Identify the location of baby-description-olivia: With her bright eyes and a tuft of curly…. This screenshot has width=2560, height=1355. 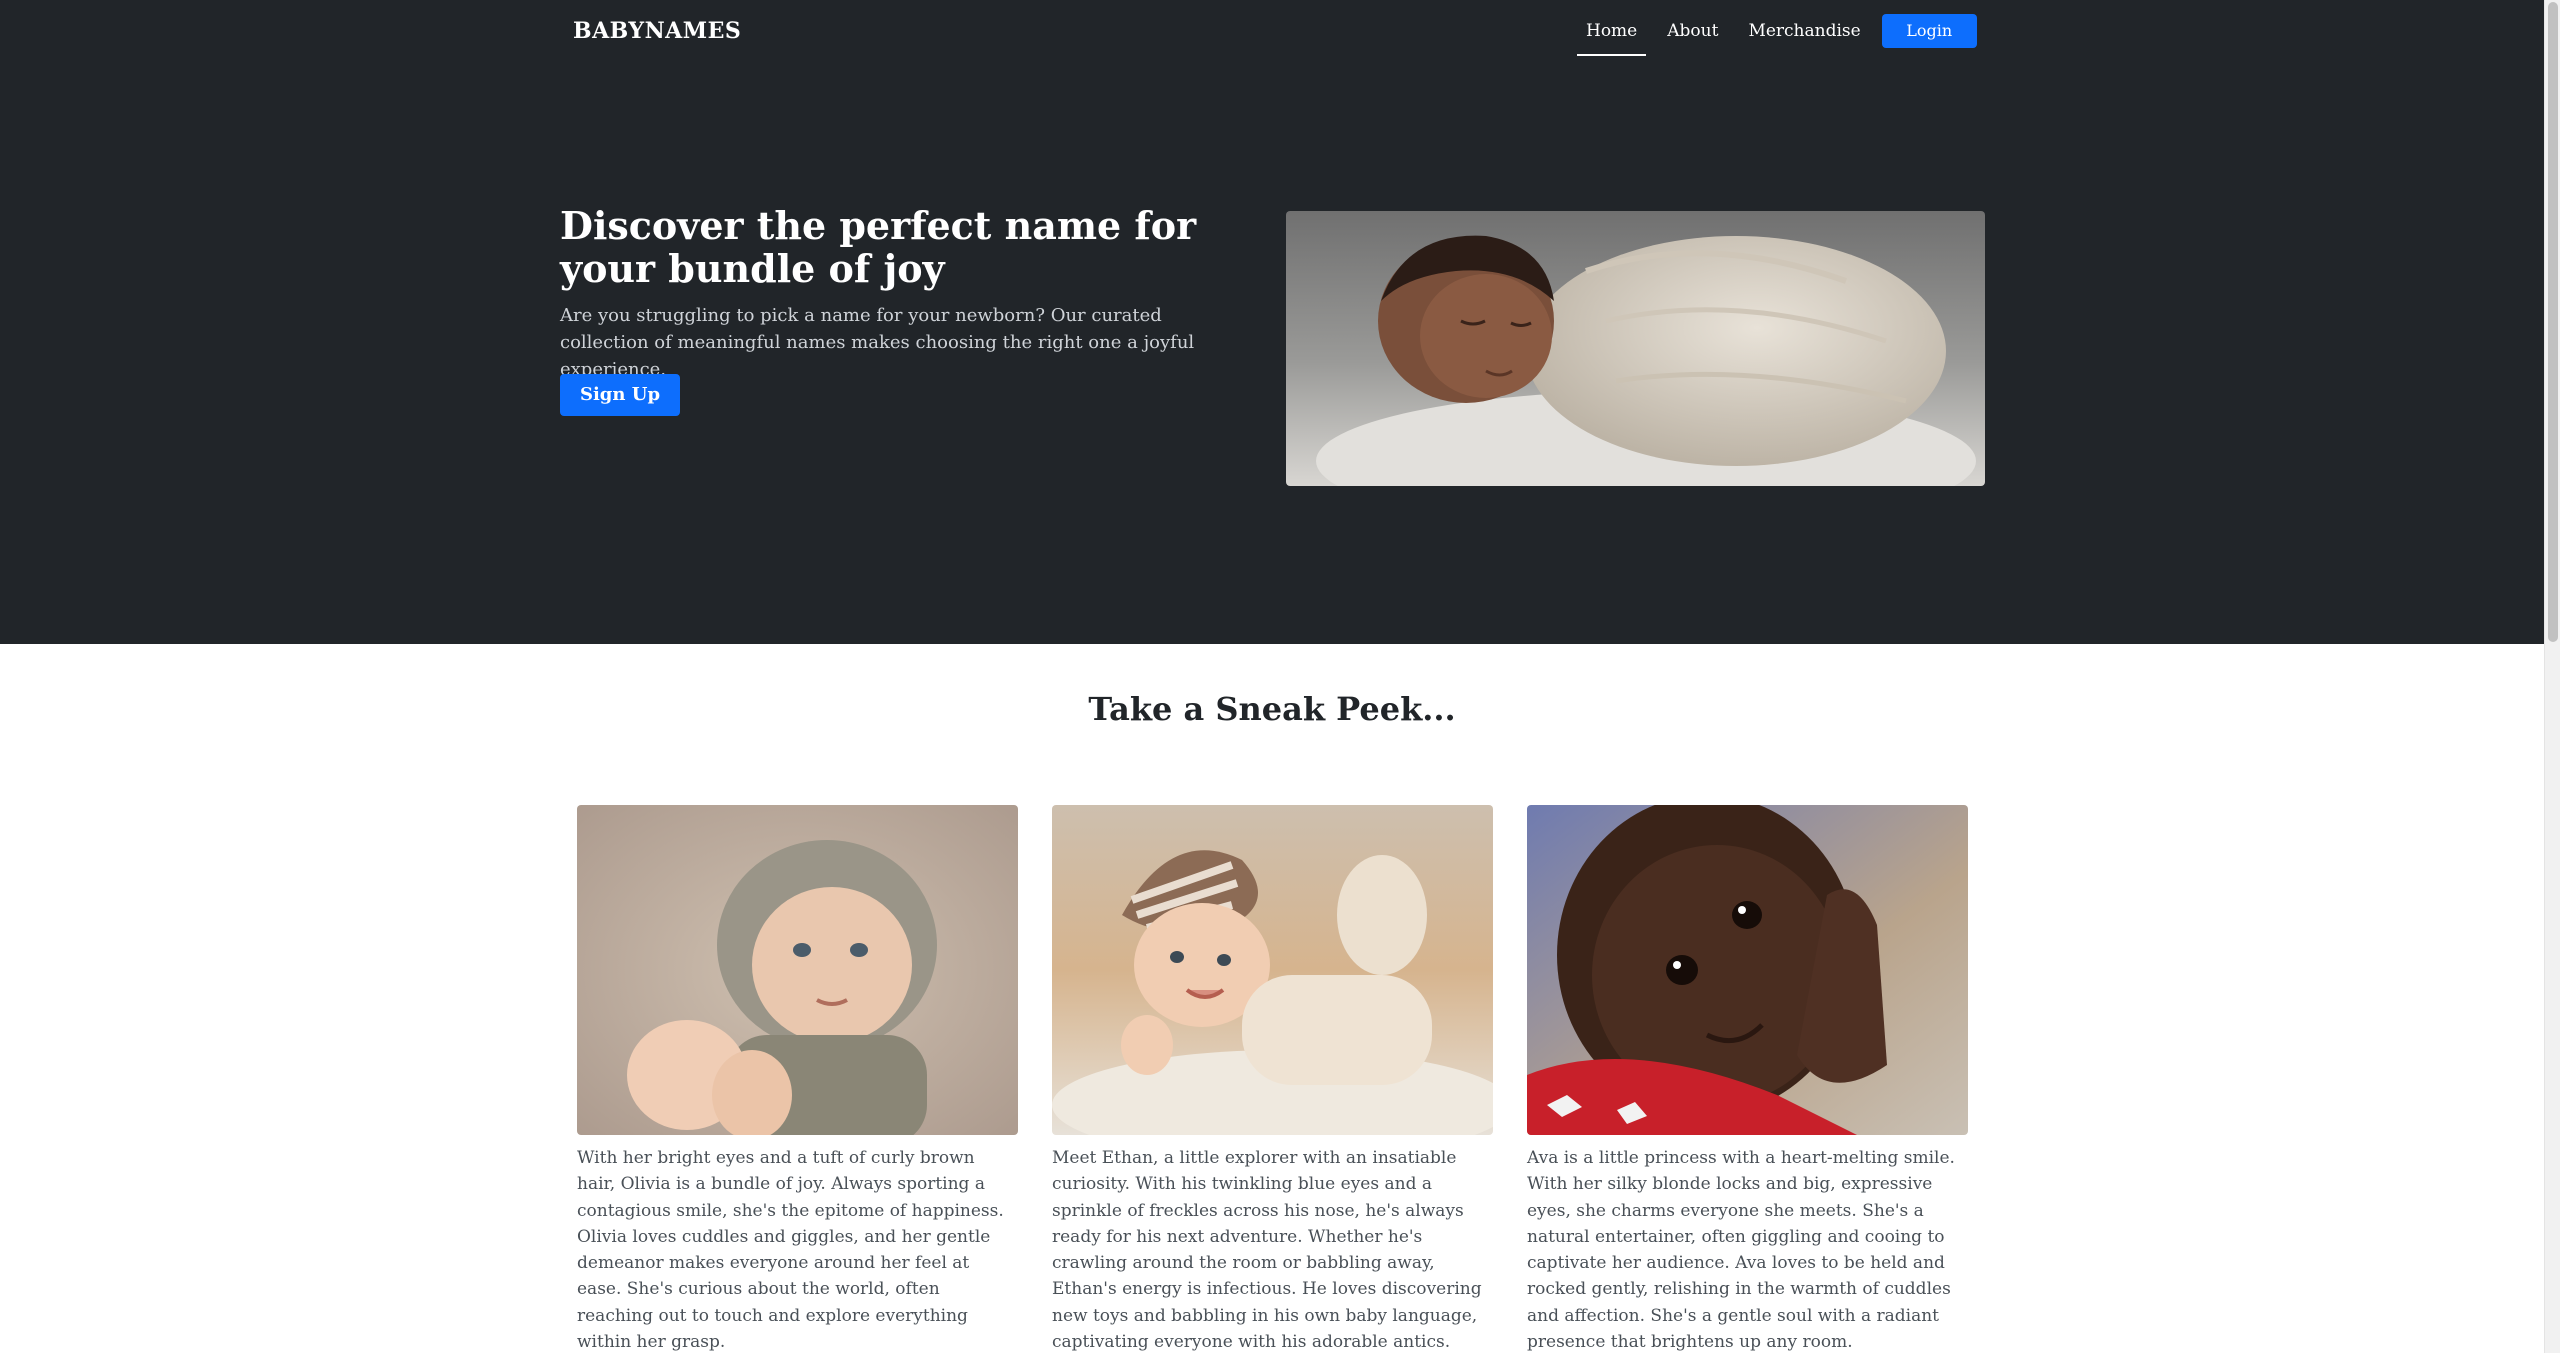
(790, 1250).